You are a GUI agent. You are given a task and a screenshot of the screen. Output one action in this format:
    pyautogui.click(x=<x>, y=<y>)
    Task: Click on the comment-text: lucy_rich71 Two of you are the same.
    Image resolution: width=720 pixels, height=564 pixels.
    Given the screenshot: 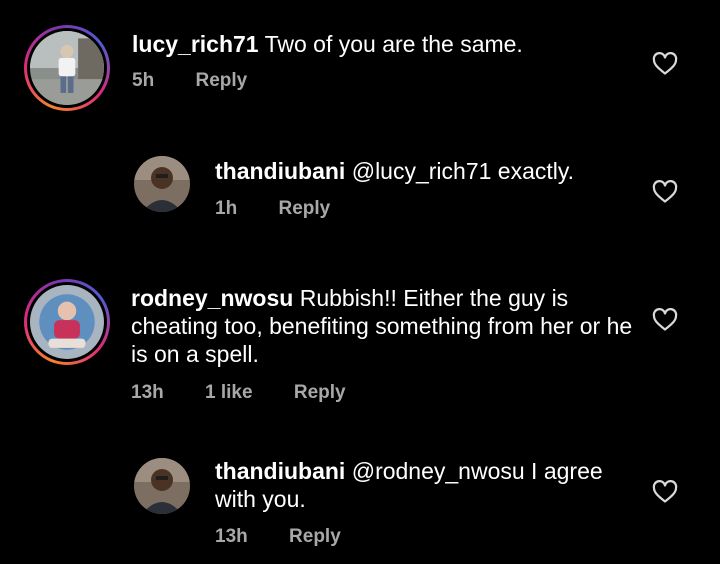 What is the action you would take?
    pyautogui.click(x=382, y=44)
    